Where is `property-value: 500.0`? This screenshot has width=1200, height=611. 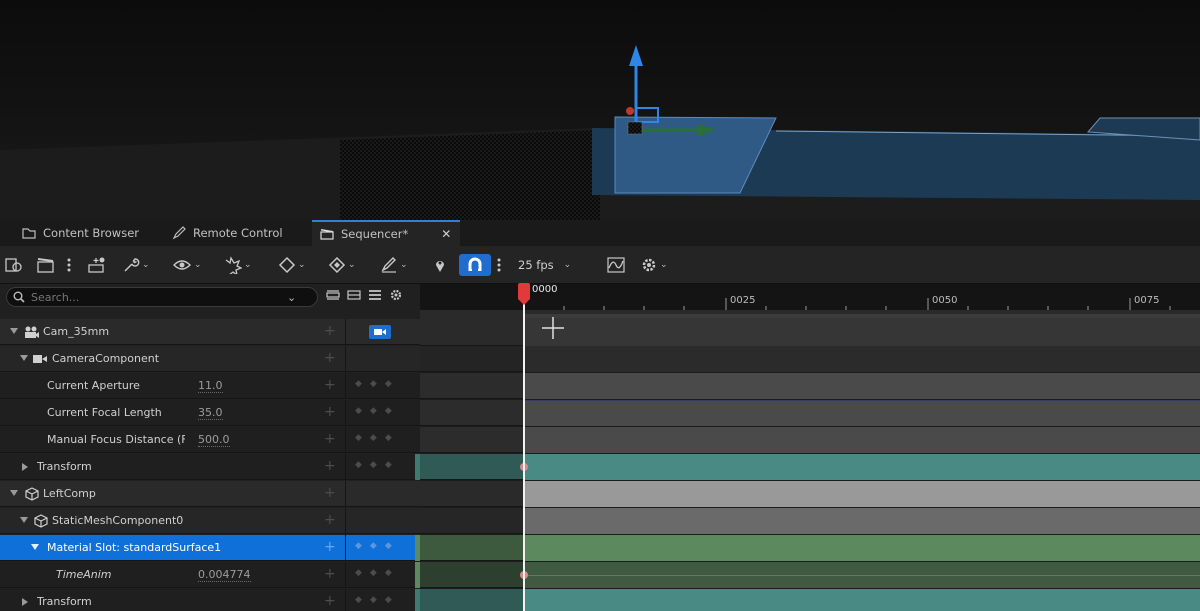
property-value: 500.0 is located at coordinates (214, 440).